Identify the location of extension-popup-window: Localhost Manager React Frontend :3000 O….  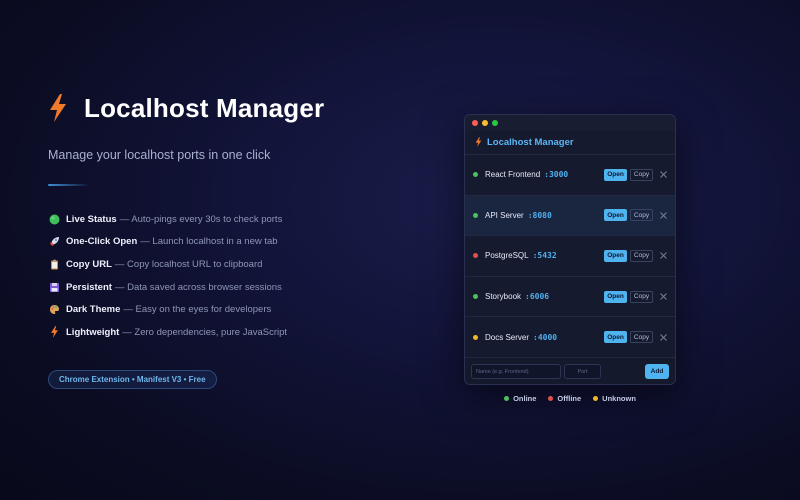
(570, 249).